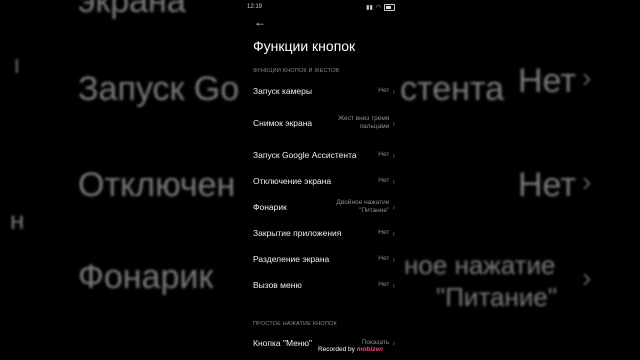  What do you see at coordinates (497, 297) in the screenshot?
I see `bg-text: "Питание"` at bounding box center [497, 297].